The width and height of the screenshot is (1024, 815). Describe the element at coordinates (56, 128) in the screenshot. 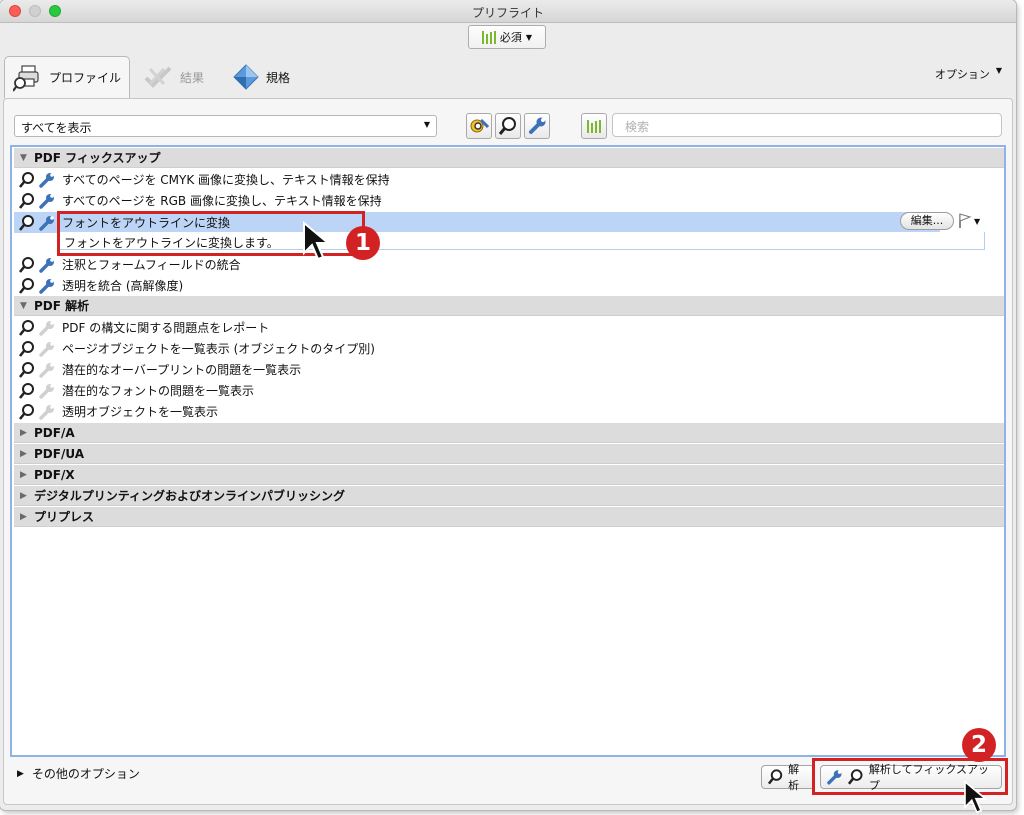

I see `filter-value: すべてを表示` at that location.